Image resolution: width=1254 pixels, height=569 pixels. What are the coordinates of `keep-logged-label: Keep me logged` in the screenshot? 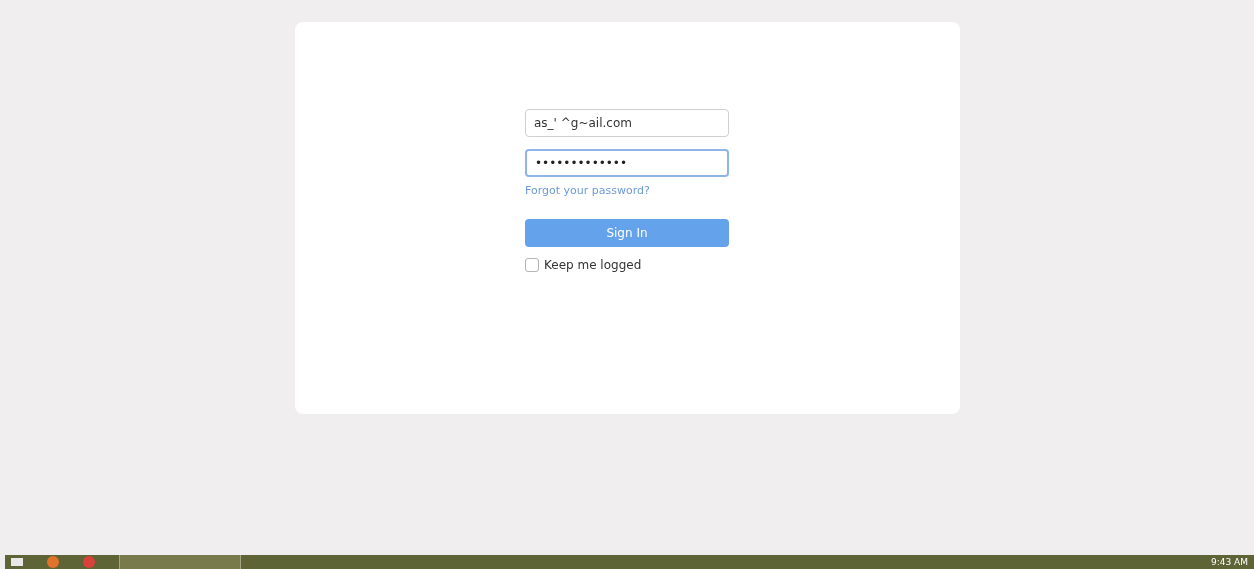 It's located at (593, 265).